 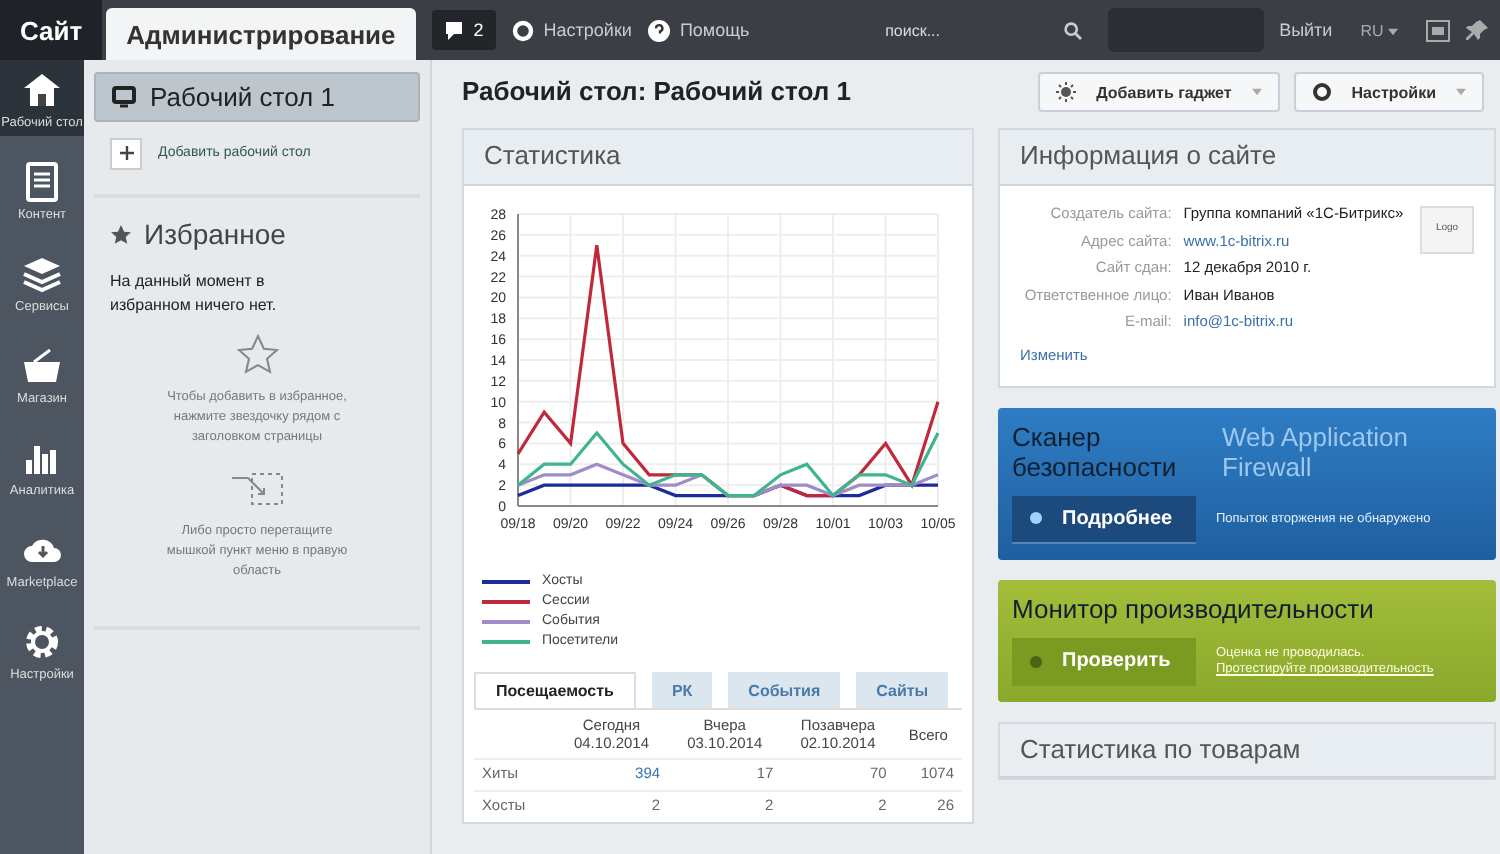 I want to click on layers-icon, so click(x=42, y=274).